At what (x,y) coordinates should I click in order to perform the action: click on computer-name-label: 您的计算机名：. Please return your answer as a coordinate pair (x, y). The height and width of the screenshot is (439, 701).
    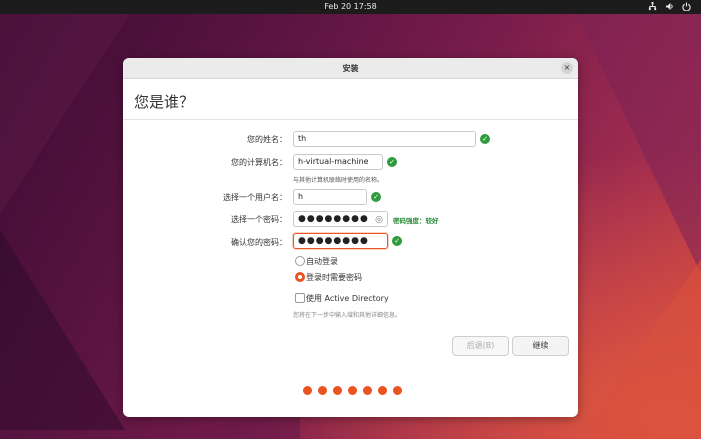
    Looking at the image, I should click on (259, 162).